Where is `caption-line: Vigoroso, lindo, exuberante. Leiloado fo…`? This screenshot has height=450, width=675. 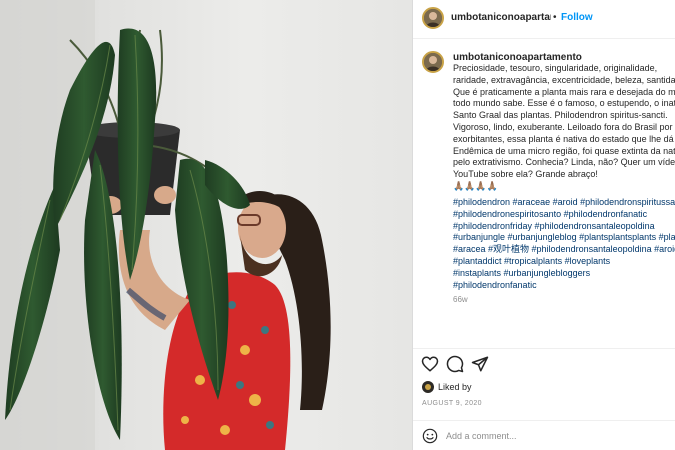
caption-line: Vigoroso, lindo, exuberante. Leiloado fo… is located at coordinates (564, 126).